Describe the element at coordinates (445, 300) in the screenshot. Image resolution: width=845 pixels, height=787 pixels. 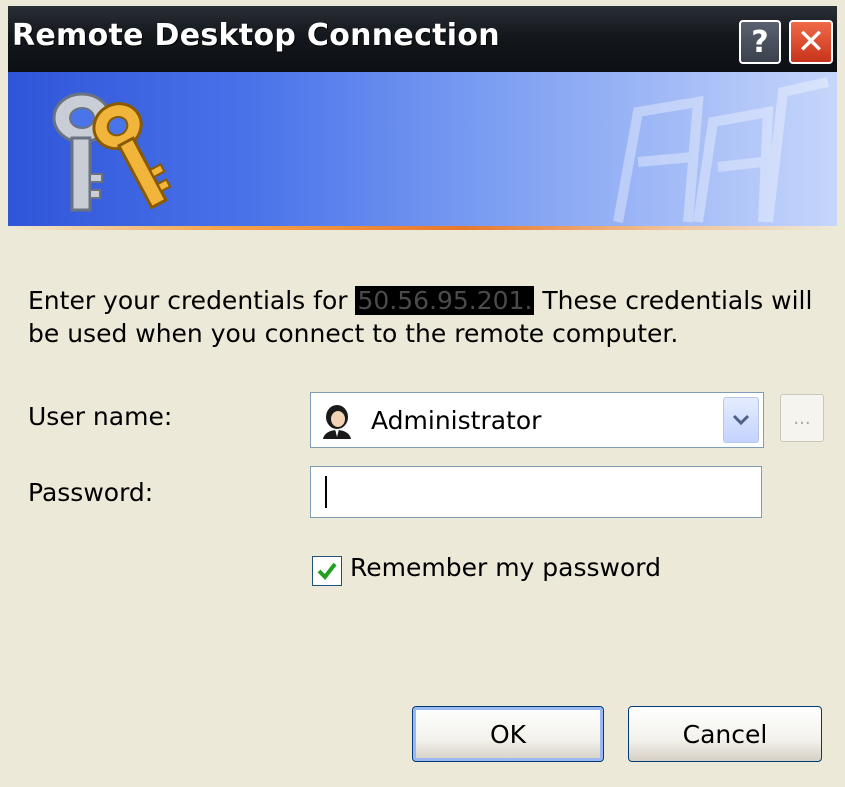
I see `host-address: 50.56.95.201.` at that location.